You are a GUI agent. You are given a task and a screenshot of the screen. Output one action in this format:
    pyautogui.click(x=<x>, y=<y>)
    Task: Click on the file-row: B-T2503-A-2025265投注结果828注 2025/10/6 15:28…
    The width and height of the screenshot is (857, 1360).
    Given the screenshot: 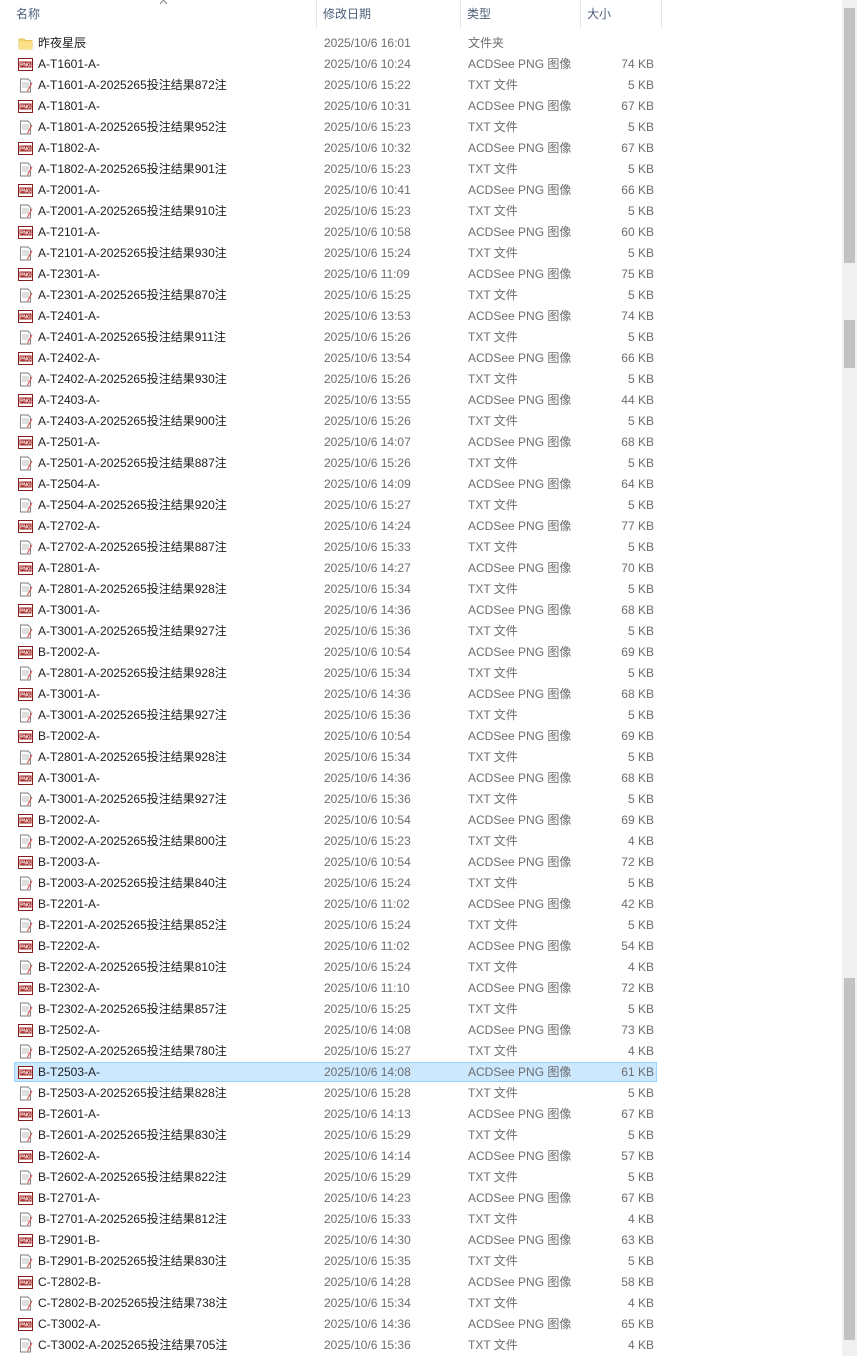 What is the action you would take?
    pyautogui.click(x=421, y=1093)
    